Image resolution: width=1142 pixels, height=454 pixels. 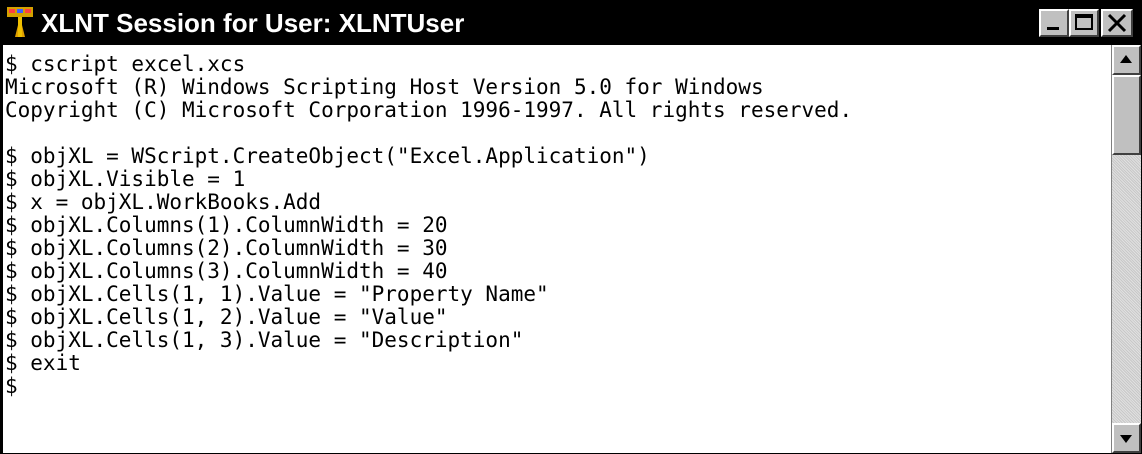 What do you see at coordinates (226, 248) in the screenshot?
I see `console-line: $ objXL.Columns(2).ColumnWidth = 30` at bounding box center [226, 248].